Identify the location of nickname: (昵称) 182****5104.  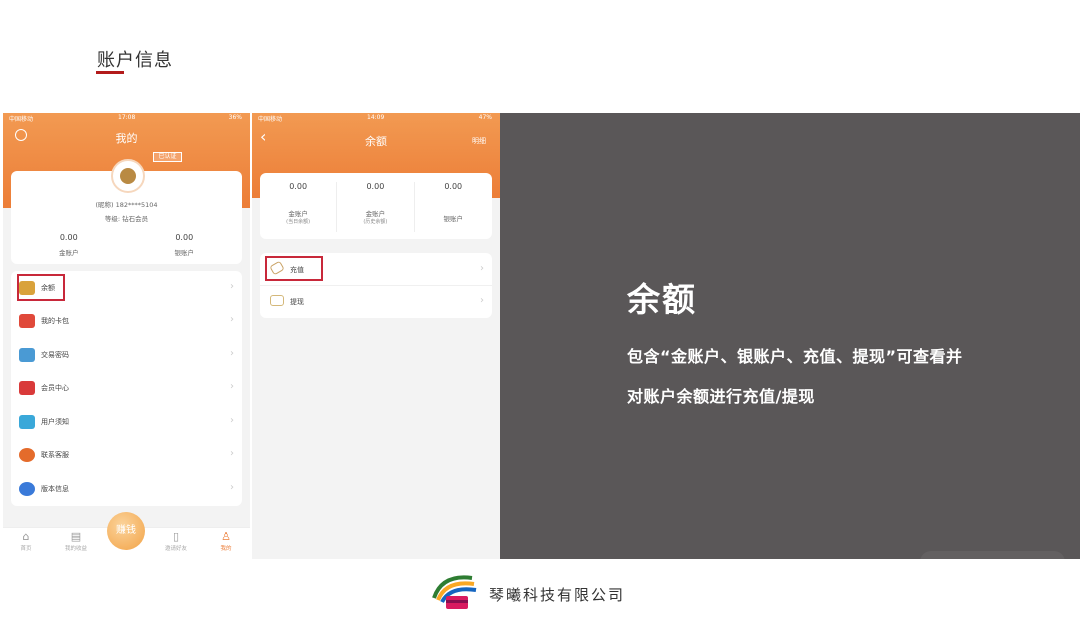
(126, 205).